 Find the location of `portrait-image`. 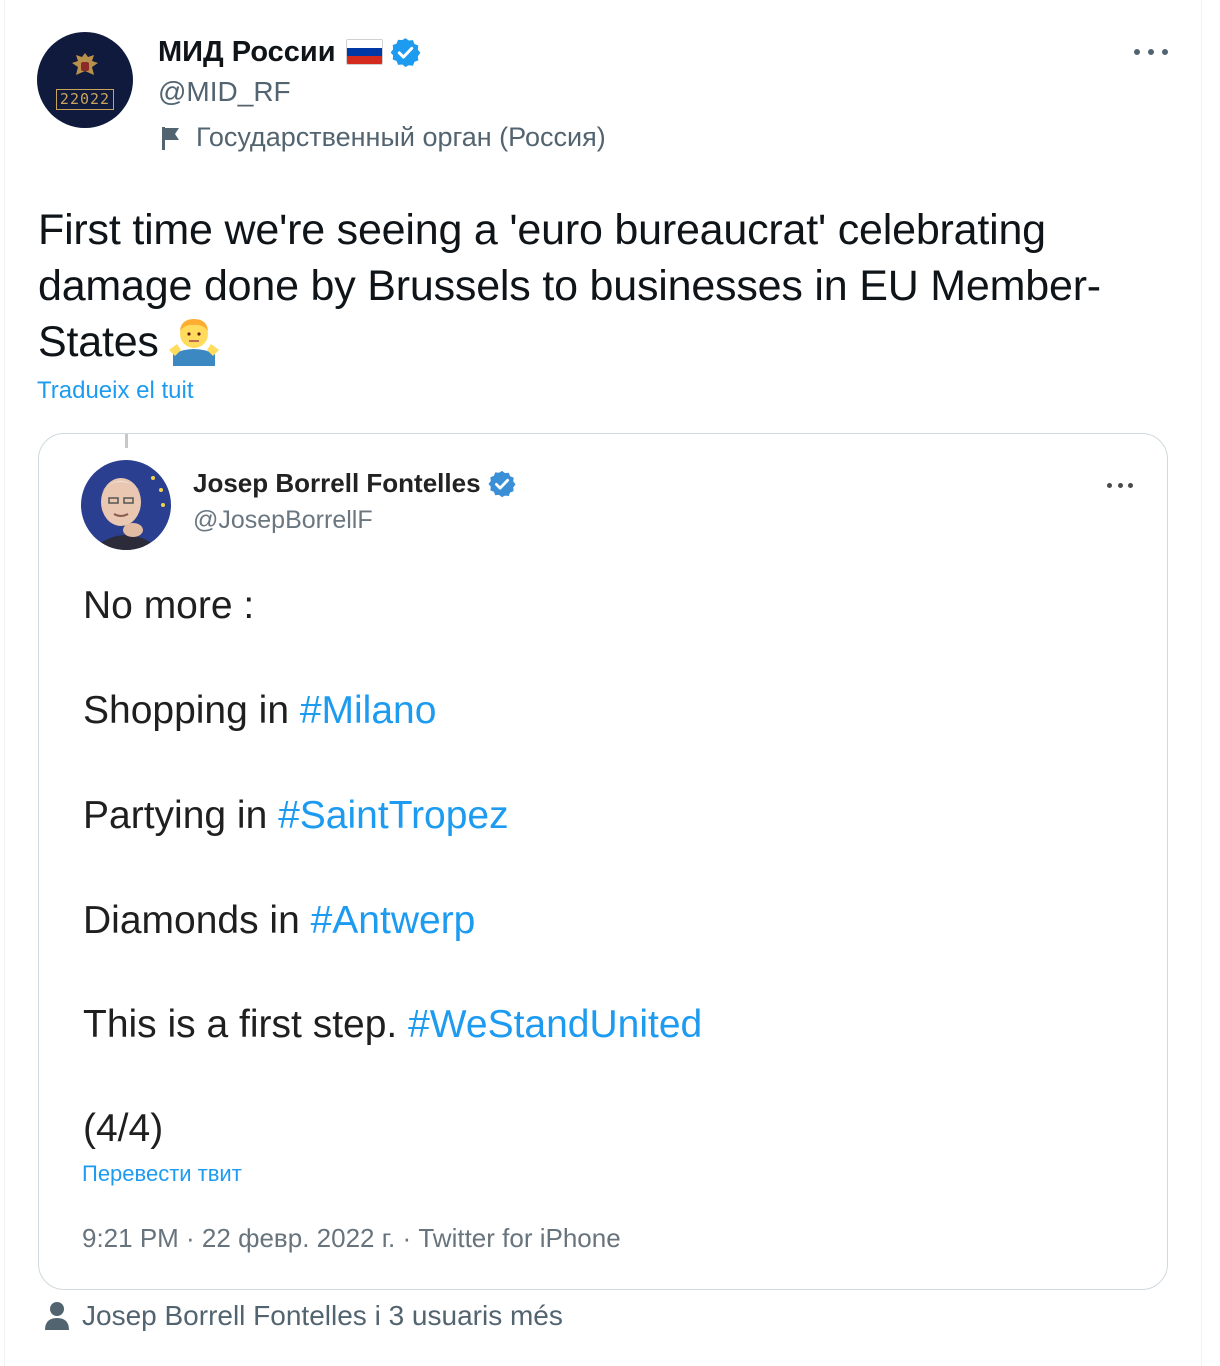

portrait-image is located at coordinates (126, 505).